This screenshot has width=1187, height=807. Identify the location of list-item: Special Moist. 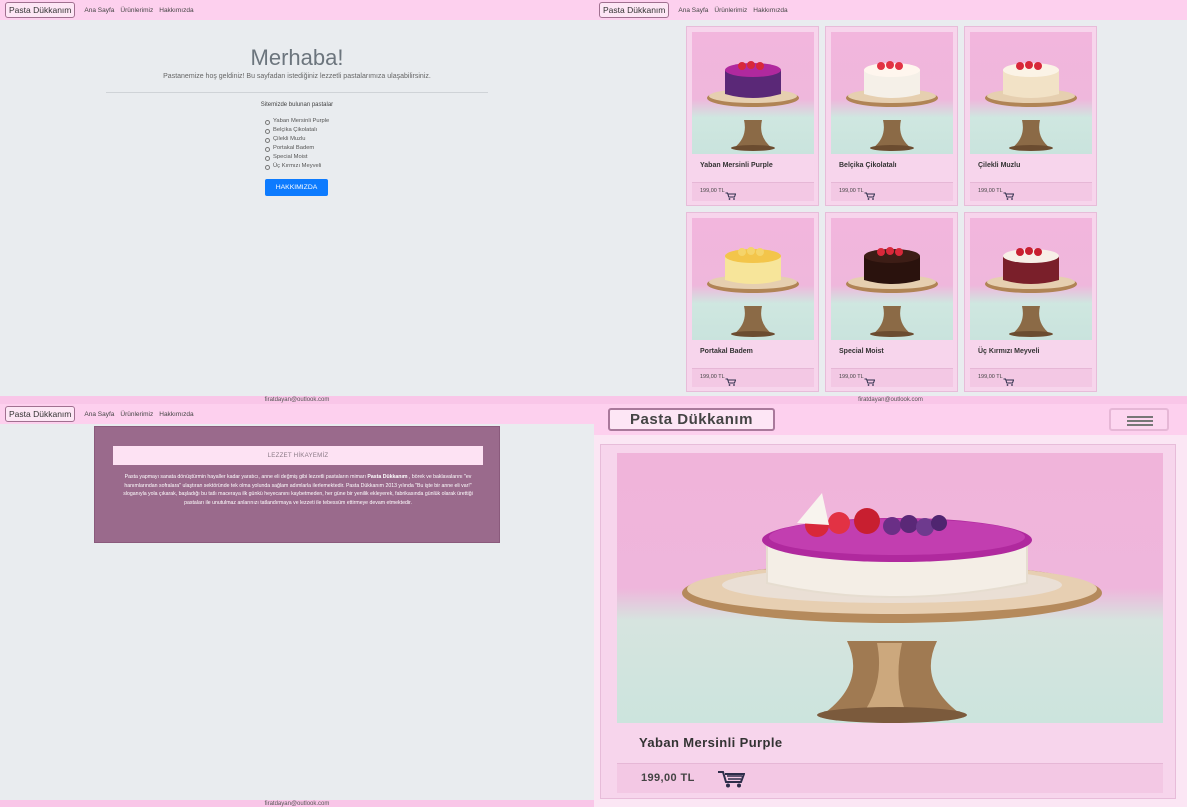
(297, 157).